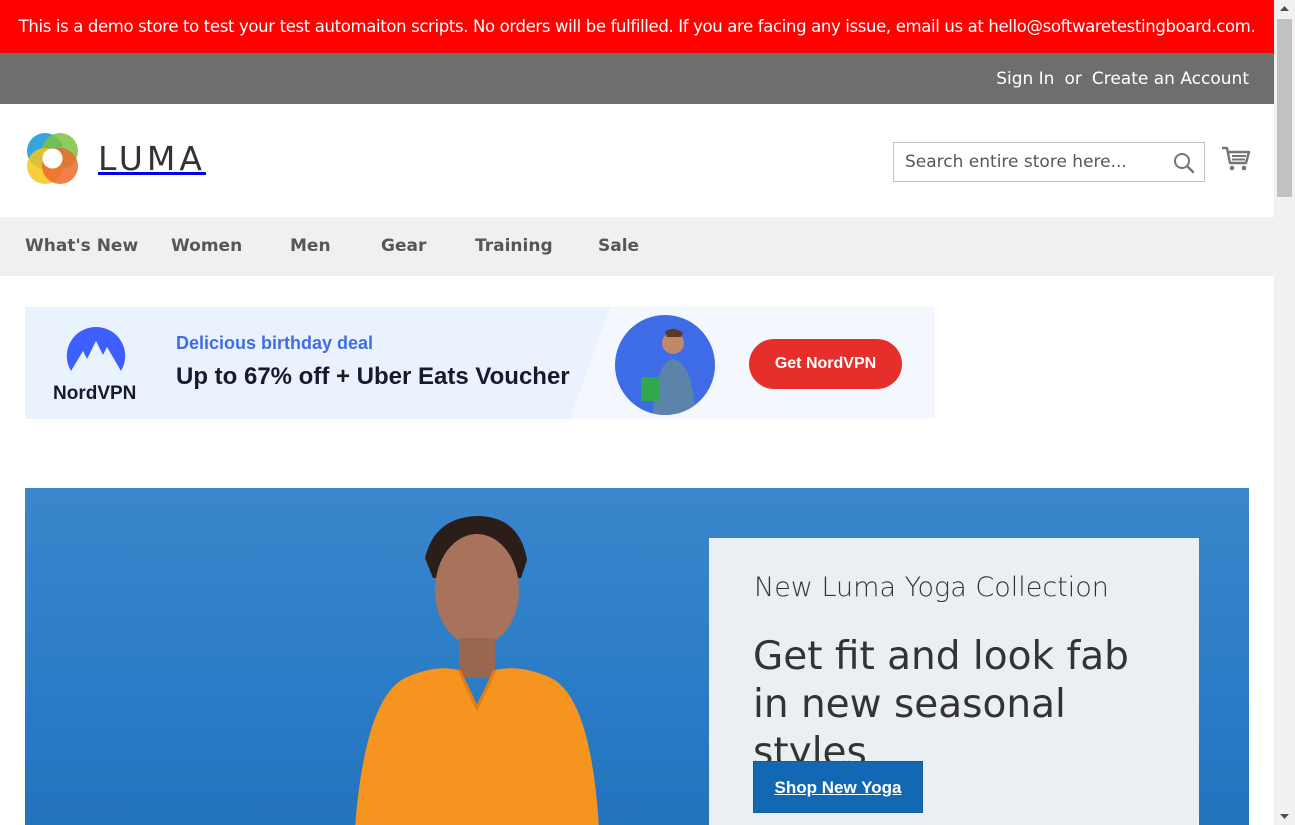 Image resolution: width=1295 pixels, height=825 pixels. Describe the element at coordinates (206, 246) in the screenshot. I see `nav-item-women: Women` at that location.